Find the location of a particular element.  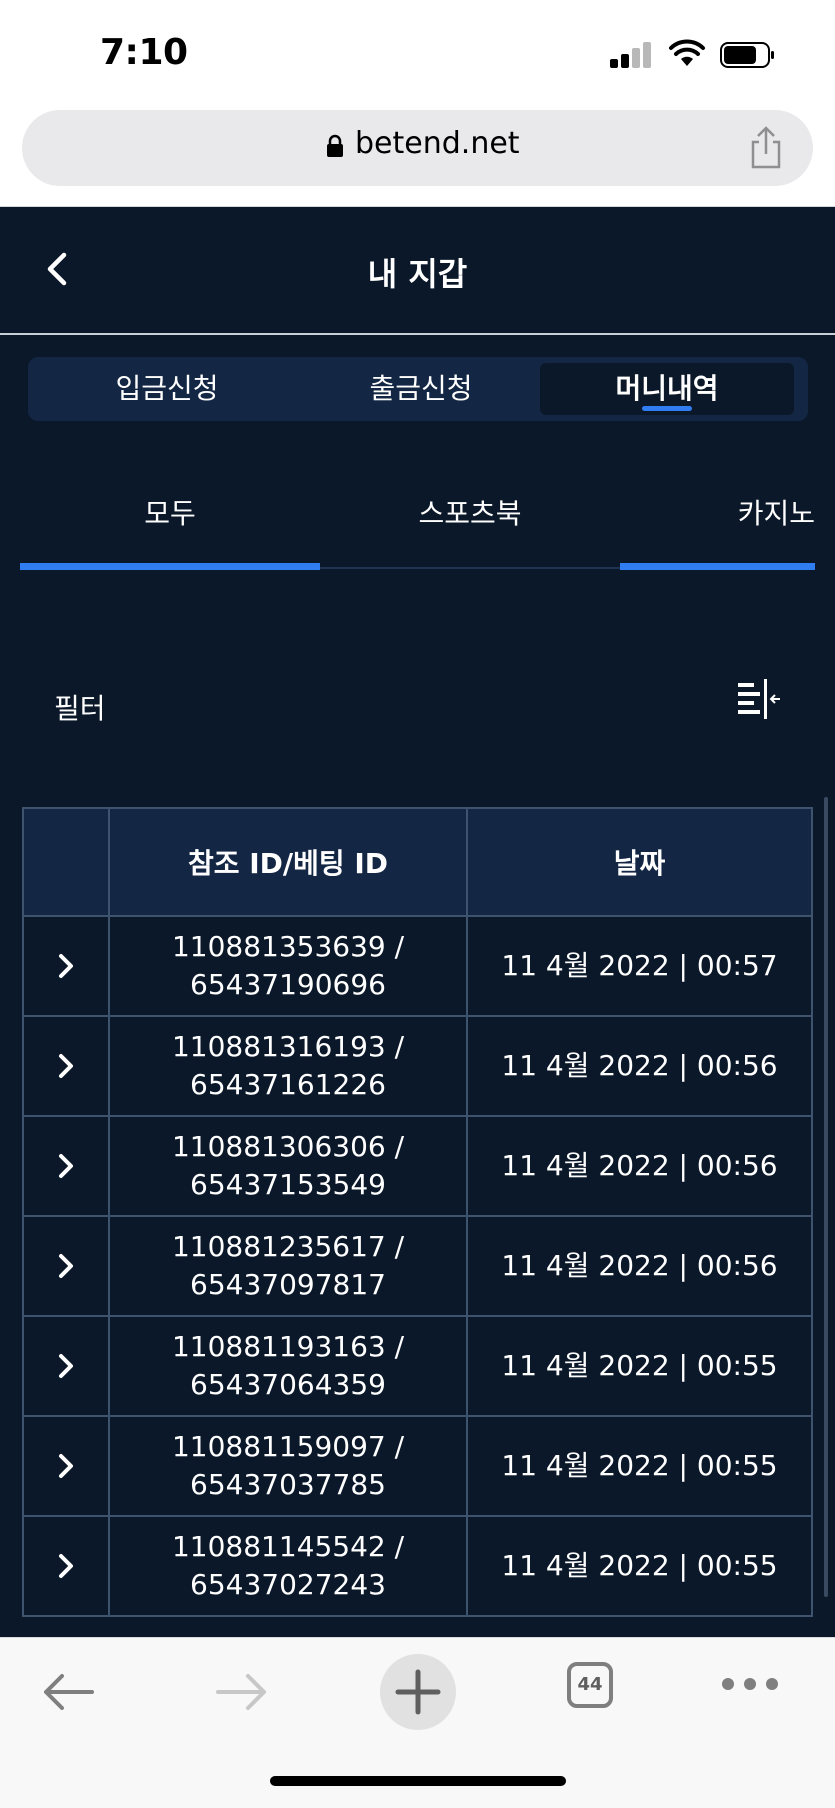

filter-label: 필터 is located at coordinates (80, 707).